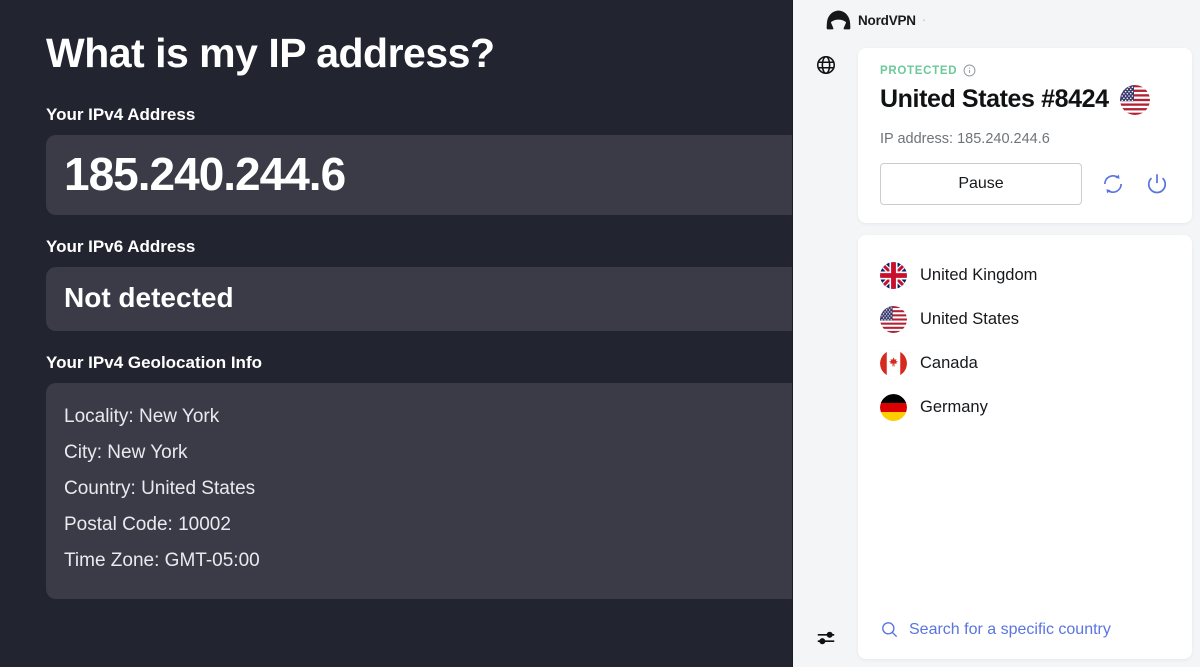 The width and height of the screenshot is (1200, 667). What do you see at coordinates (1025, 363) in the screenshot?
I see `country-item-canada: Canada` at bounding box center [1025, 363].